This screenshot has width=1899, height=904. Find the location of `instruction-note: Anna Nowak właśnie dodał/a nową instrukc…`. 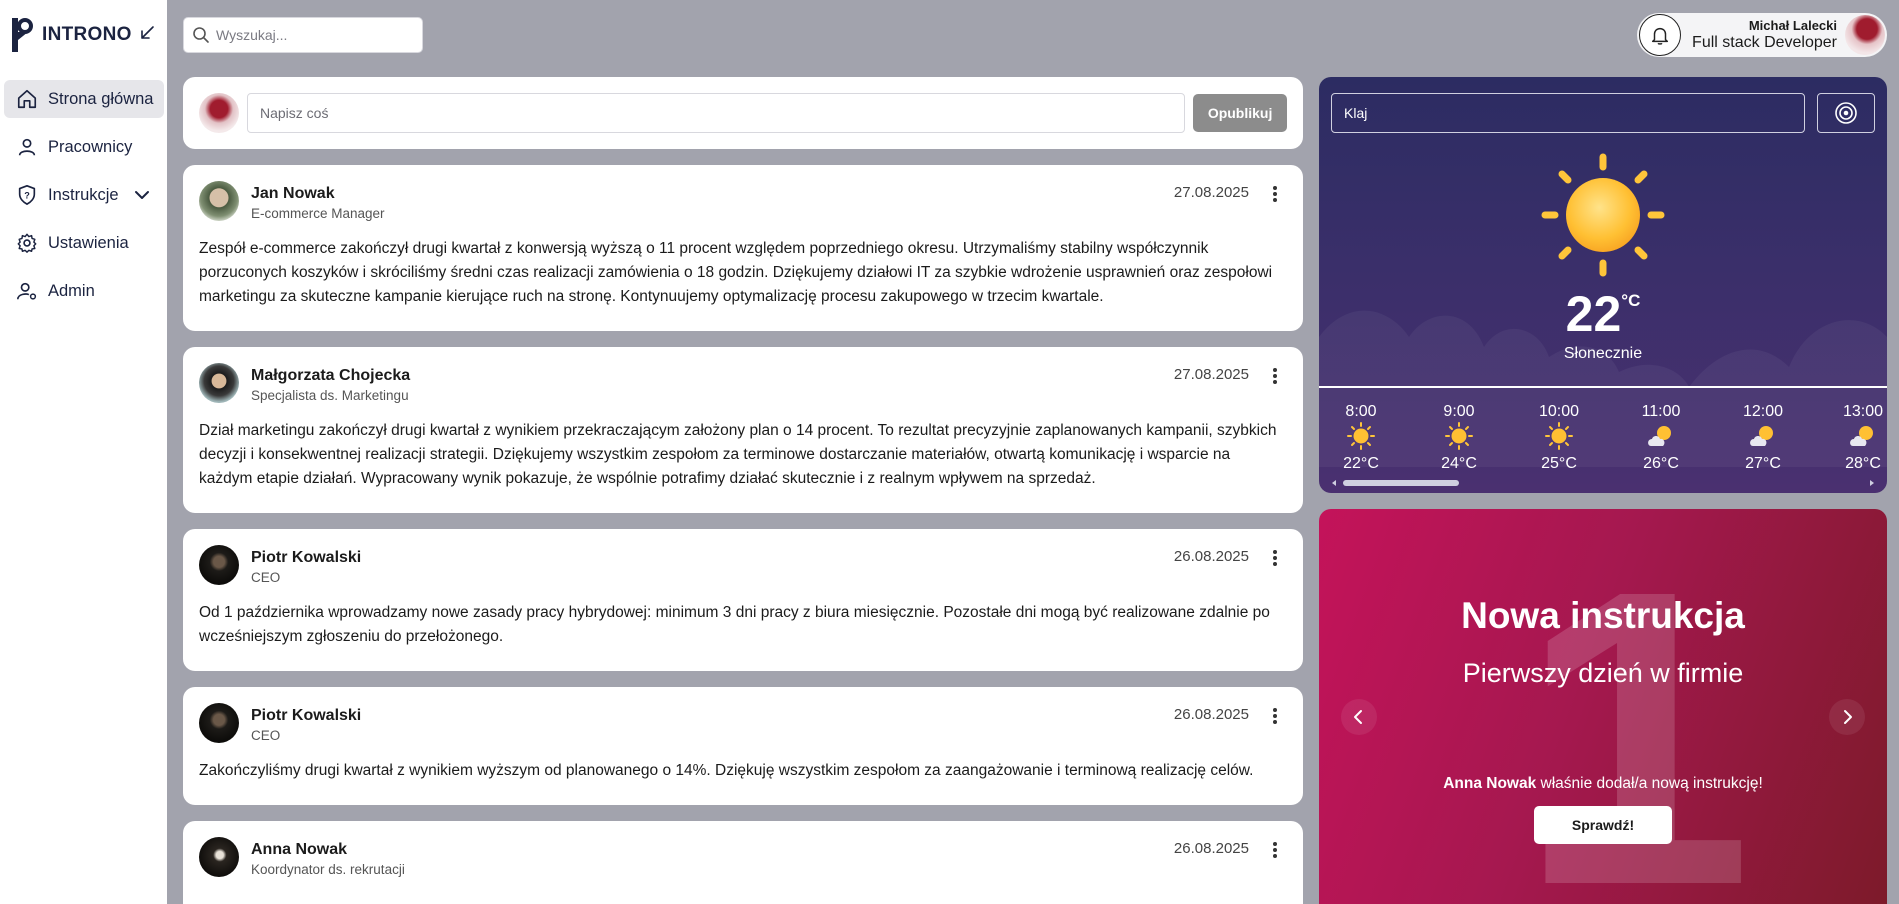

instruction-note: Anna Nowak właśnie dodał/a nową instrukc… is located at coordinates (1603, 783).